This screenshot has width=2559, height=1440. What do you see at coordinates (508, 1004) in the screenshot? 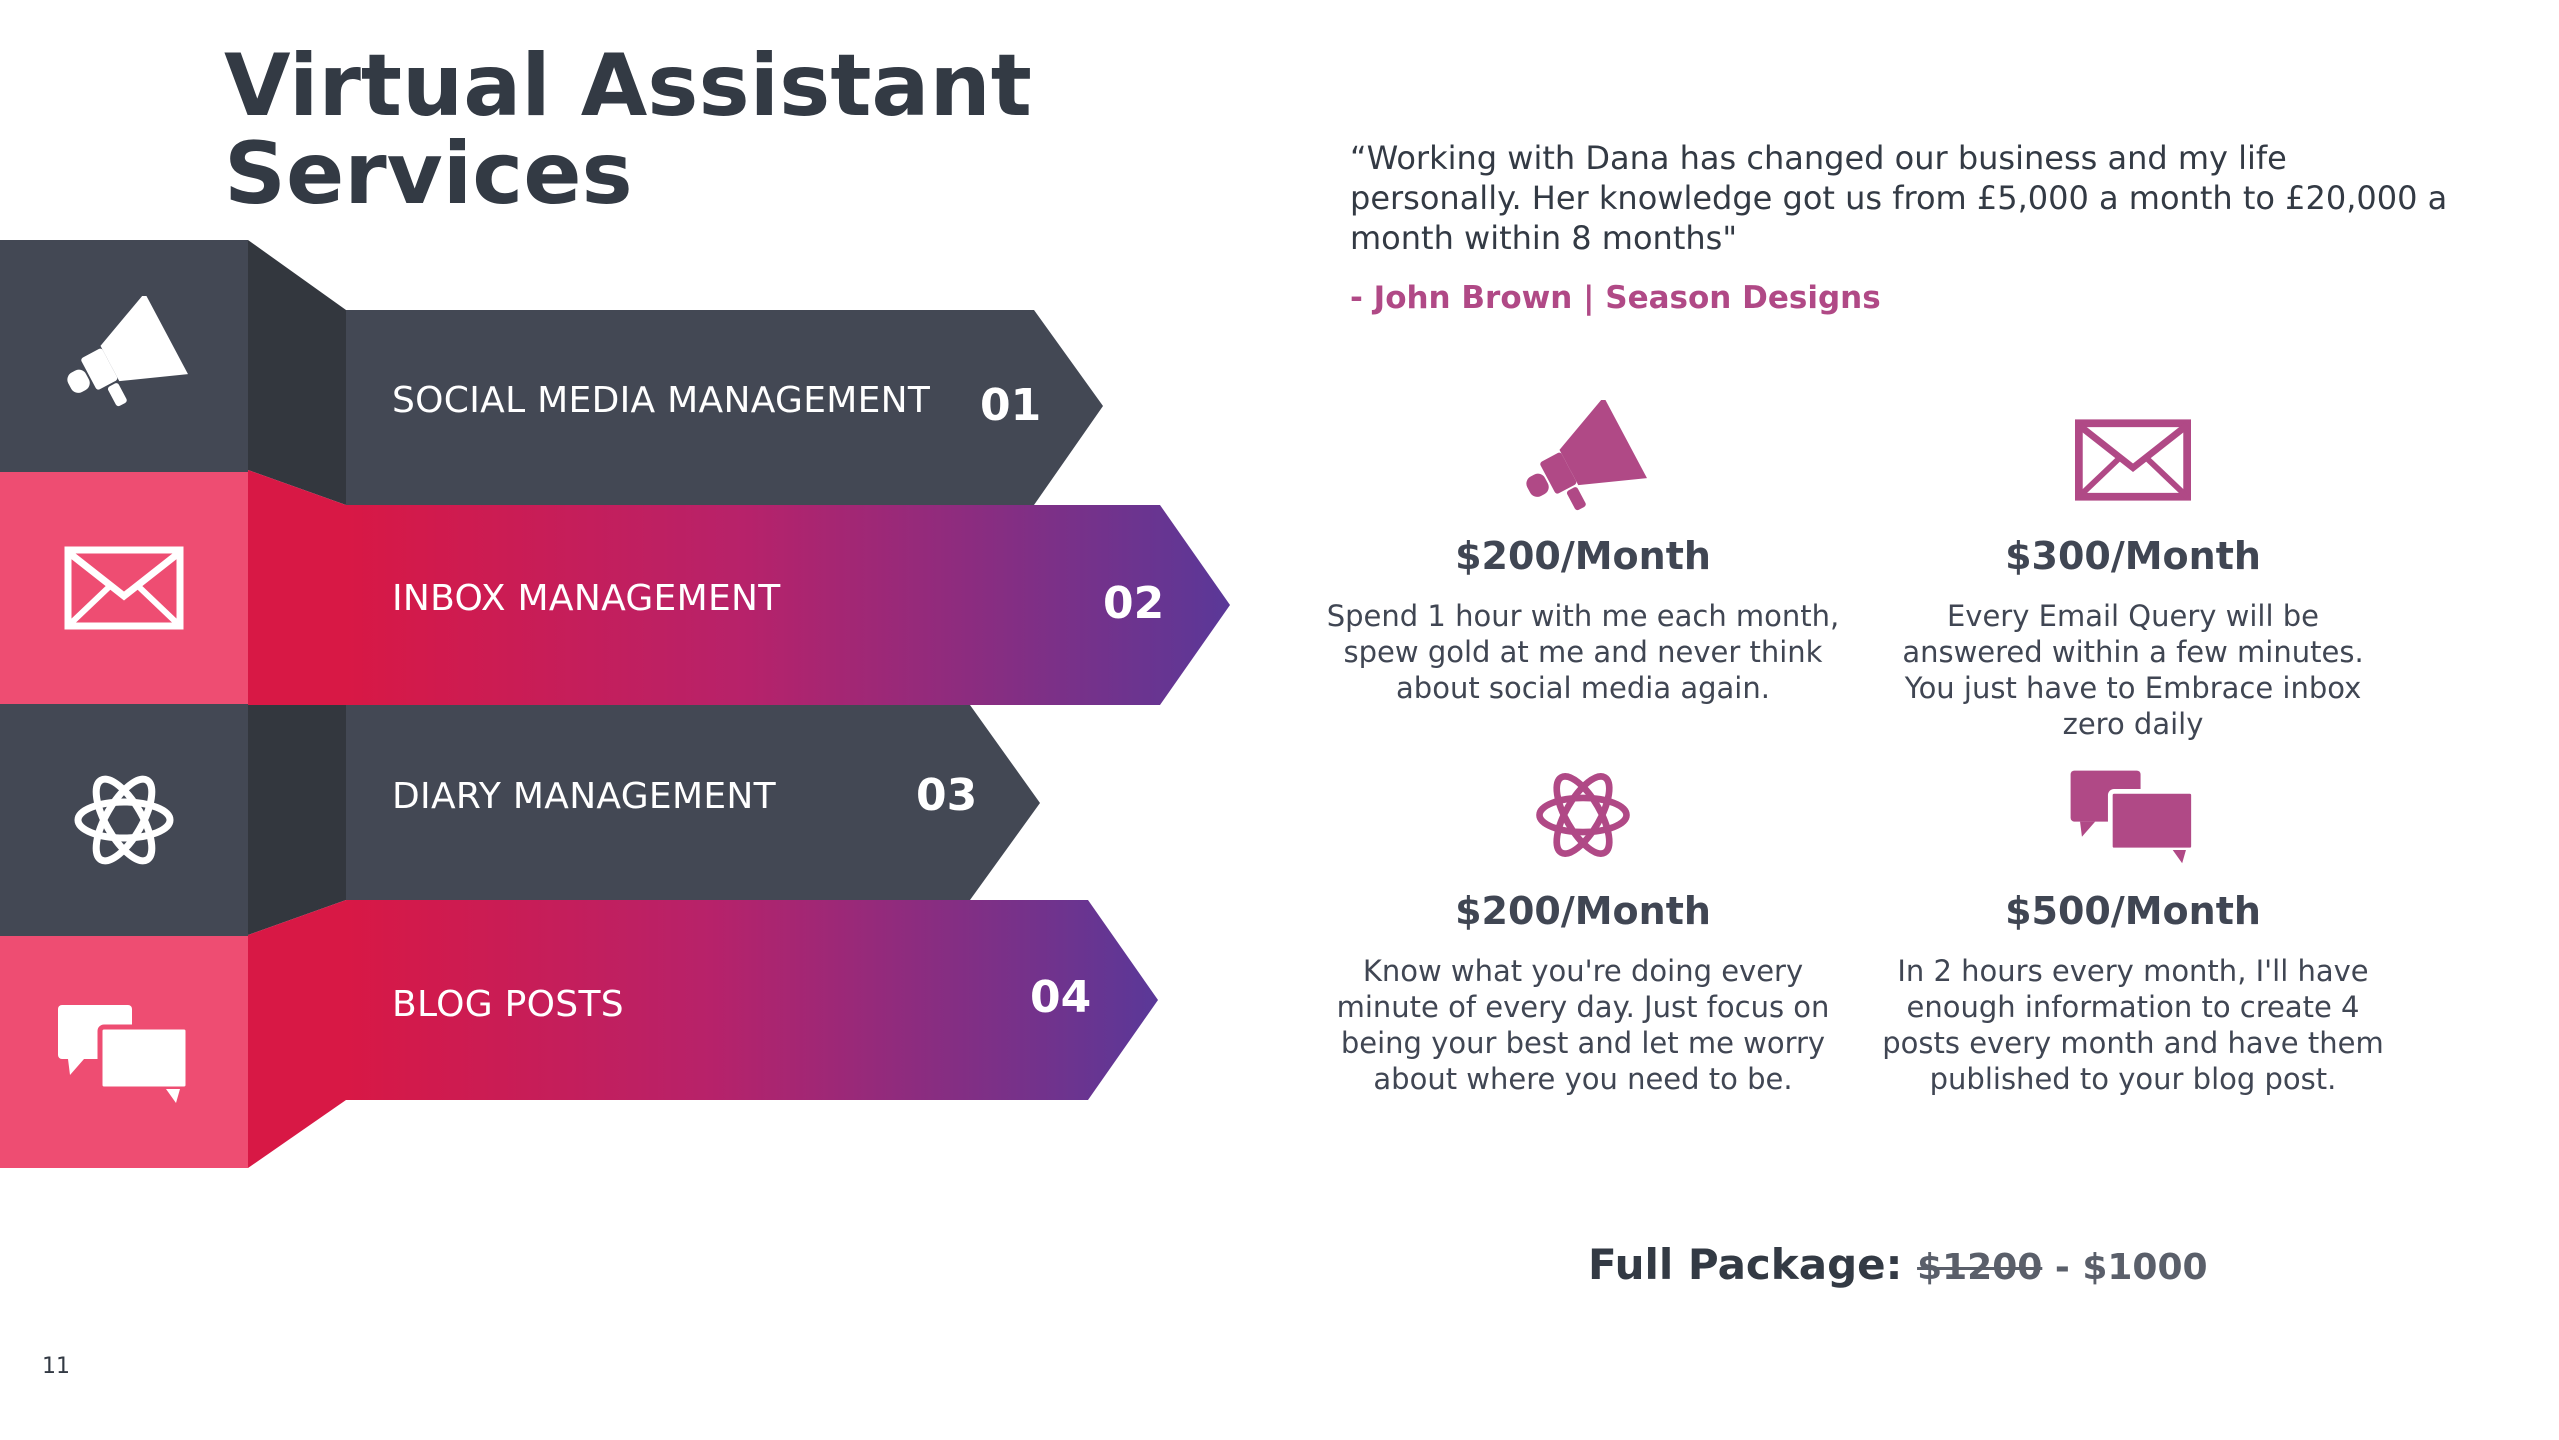
I see `service-label-4: BLOG POSTS` at bounding box center [508, 1004].